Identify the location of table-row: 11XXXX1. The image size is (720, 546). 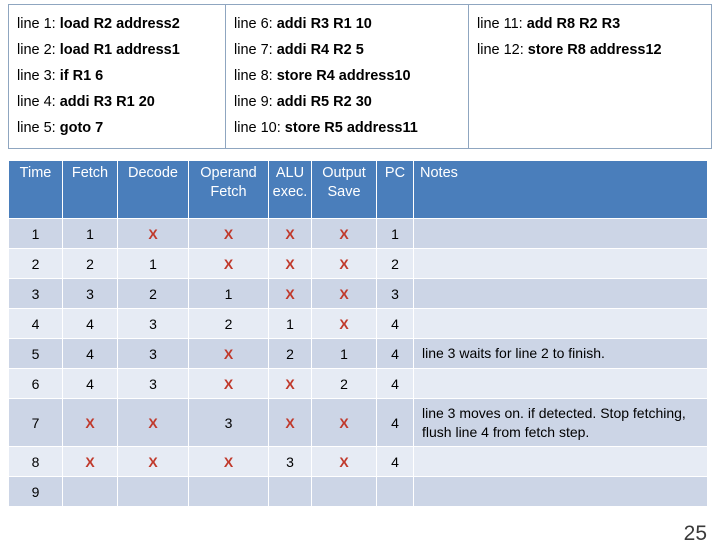
(358, 233).